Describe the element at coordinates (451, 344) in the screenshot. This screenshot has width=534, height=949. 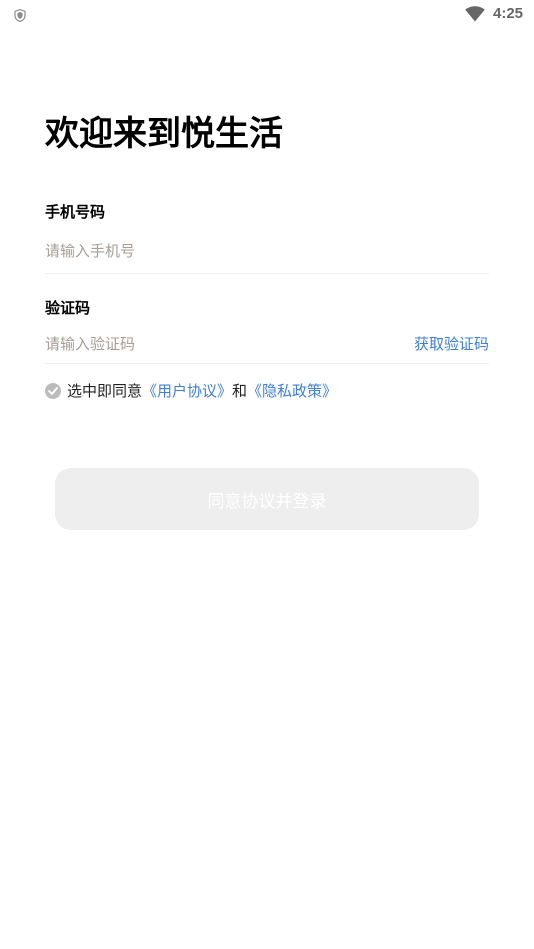
I see `get-code-button: 获取验证码` at that location.